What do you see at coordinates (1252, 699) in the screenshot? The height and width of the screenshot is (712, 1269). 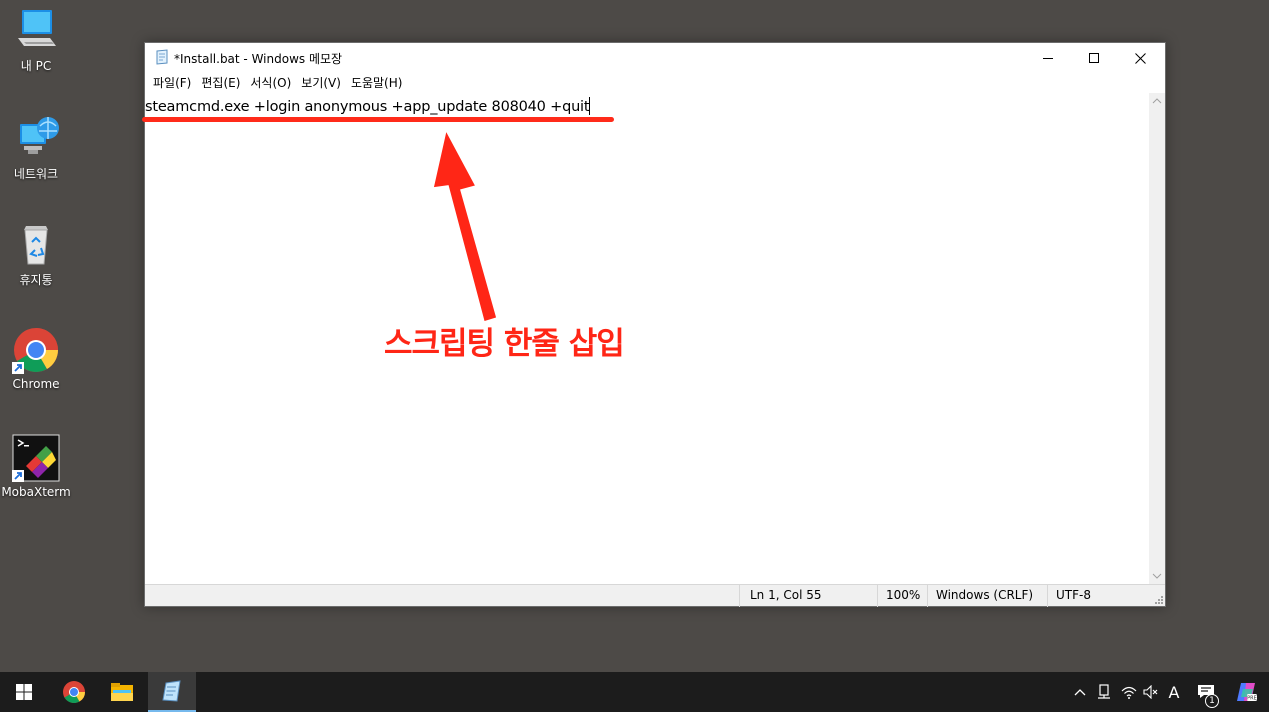 I see `svg-text: PRE` at bounding box center [1252, 699].